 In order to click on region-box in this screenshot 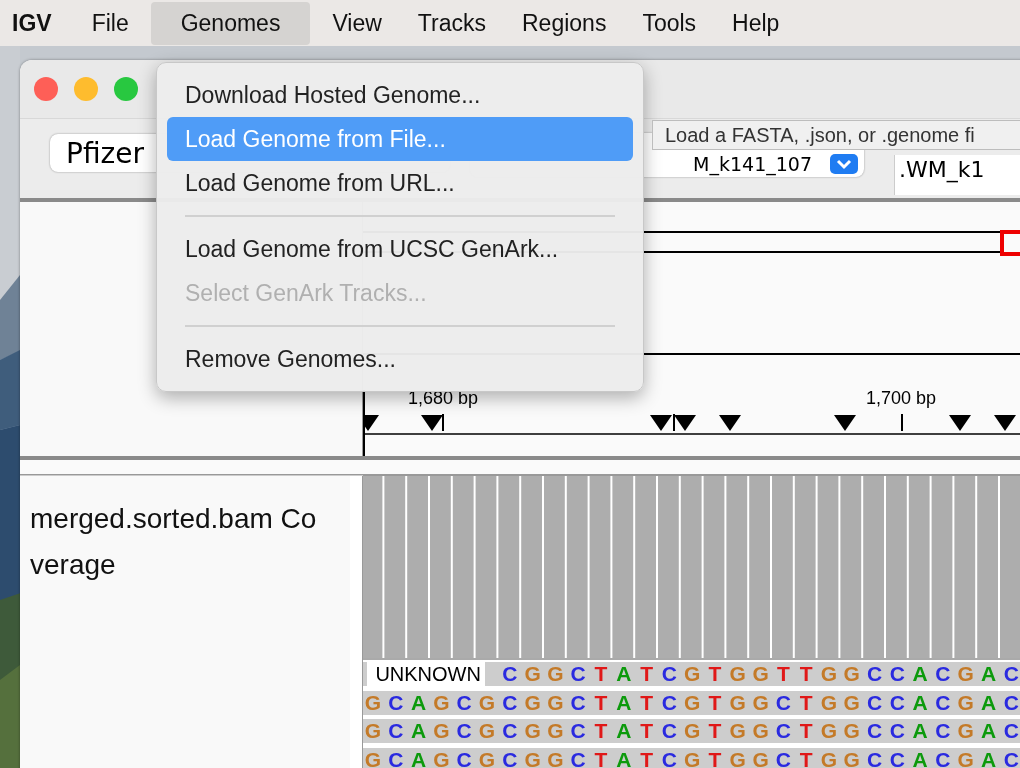, I will do `click(1010, 243)`.